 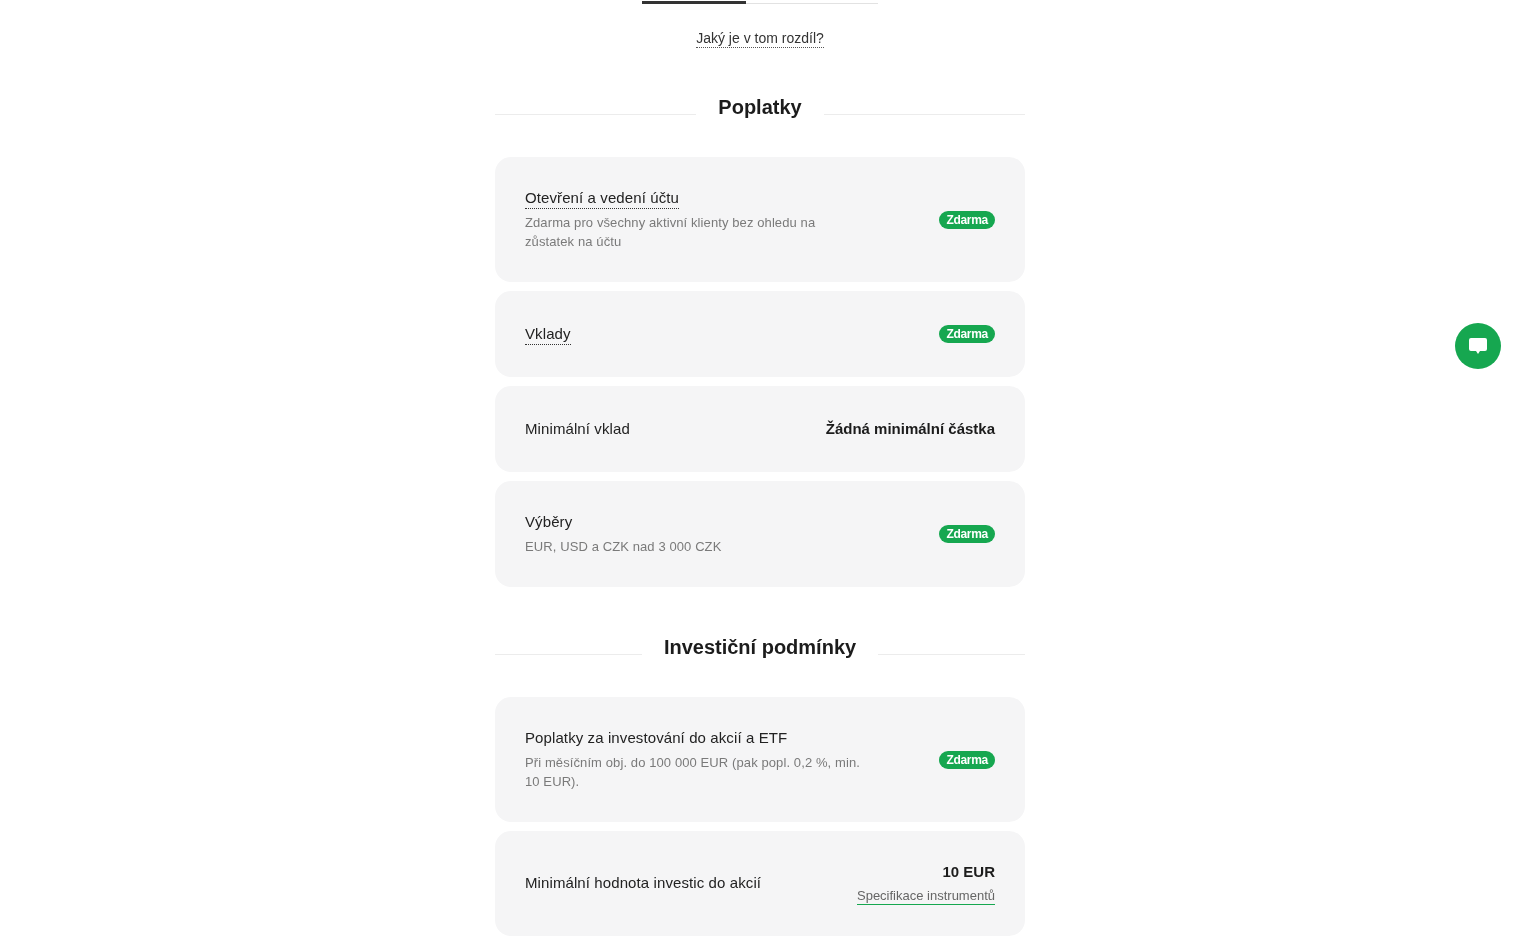 I want to click on section-heading: Poplatky, so click(x=760, y=107).